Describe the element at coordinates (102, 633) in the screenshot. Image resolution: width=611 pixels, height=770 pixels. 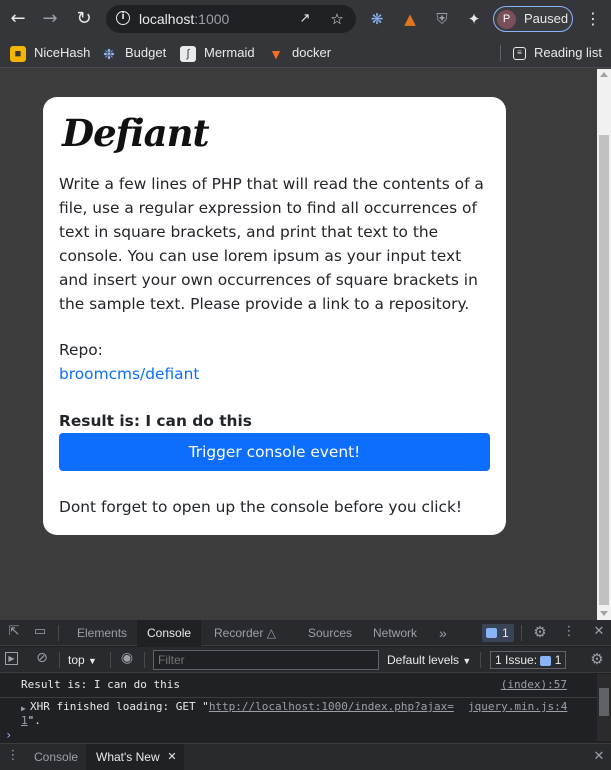
I see `tab-elements: Elements` at that location.